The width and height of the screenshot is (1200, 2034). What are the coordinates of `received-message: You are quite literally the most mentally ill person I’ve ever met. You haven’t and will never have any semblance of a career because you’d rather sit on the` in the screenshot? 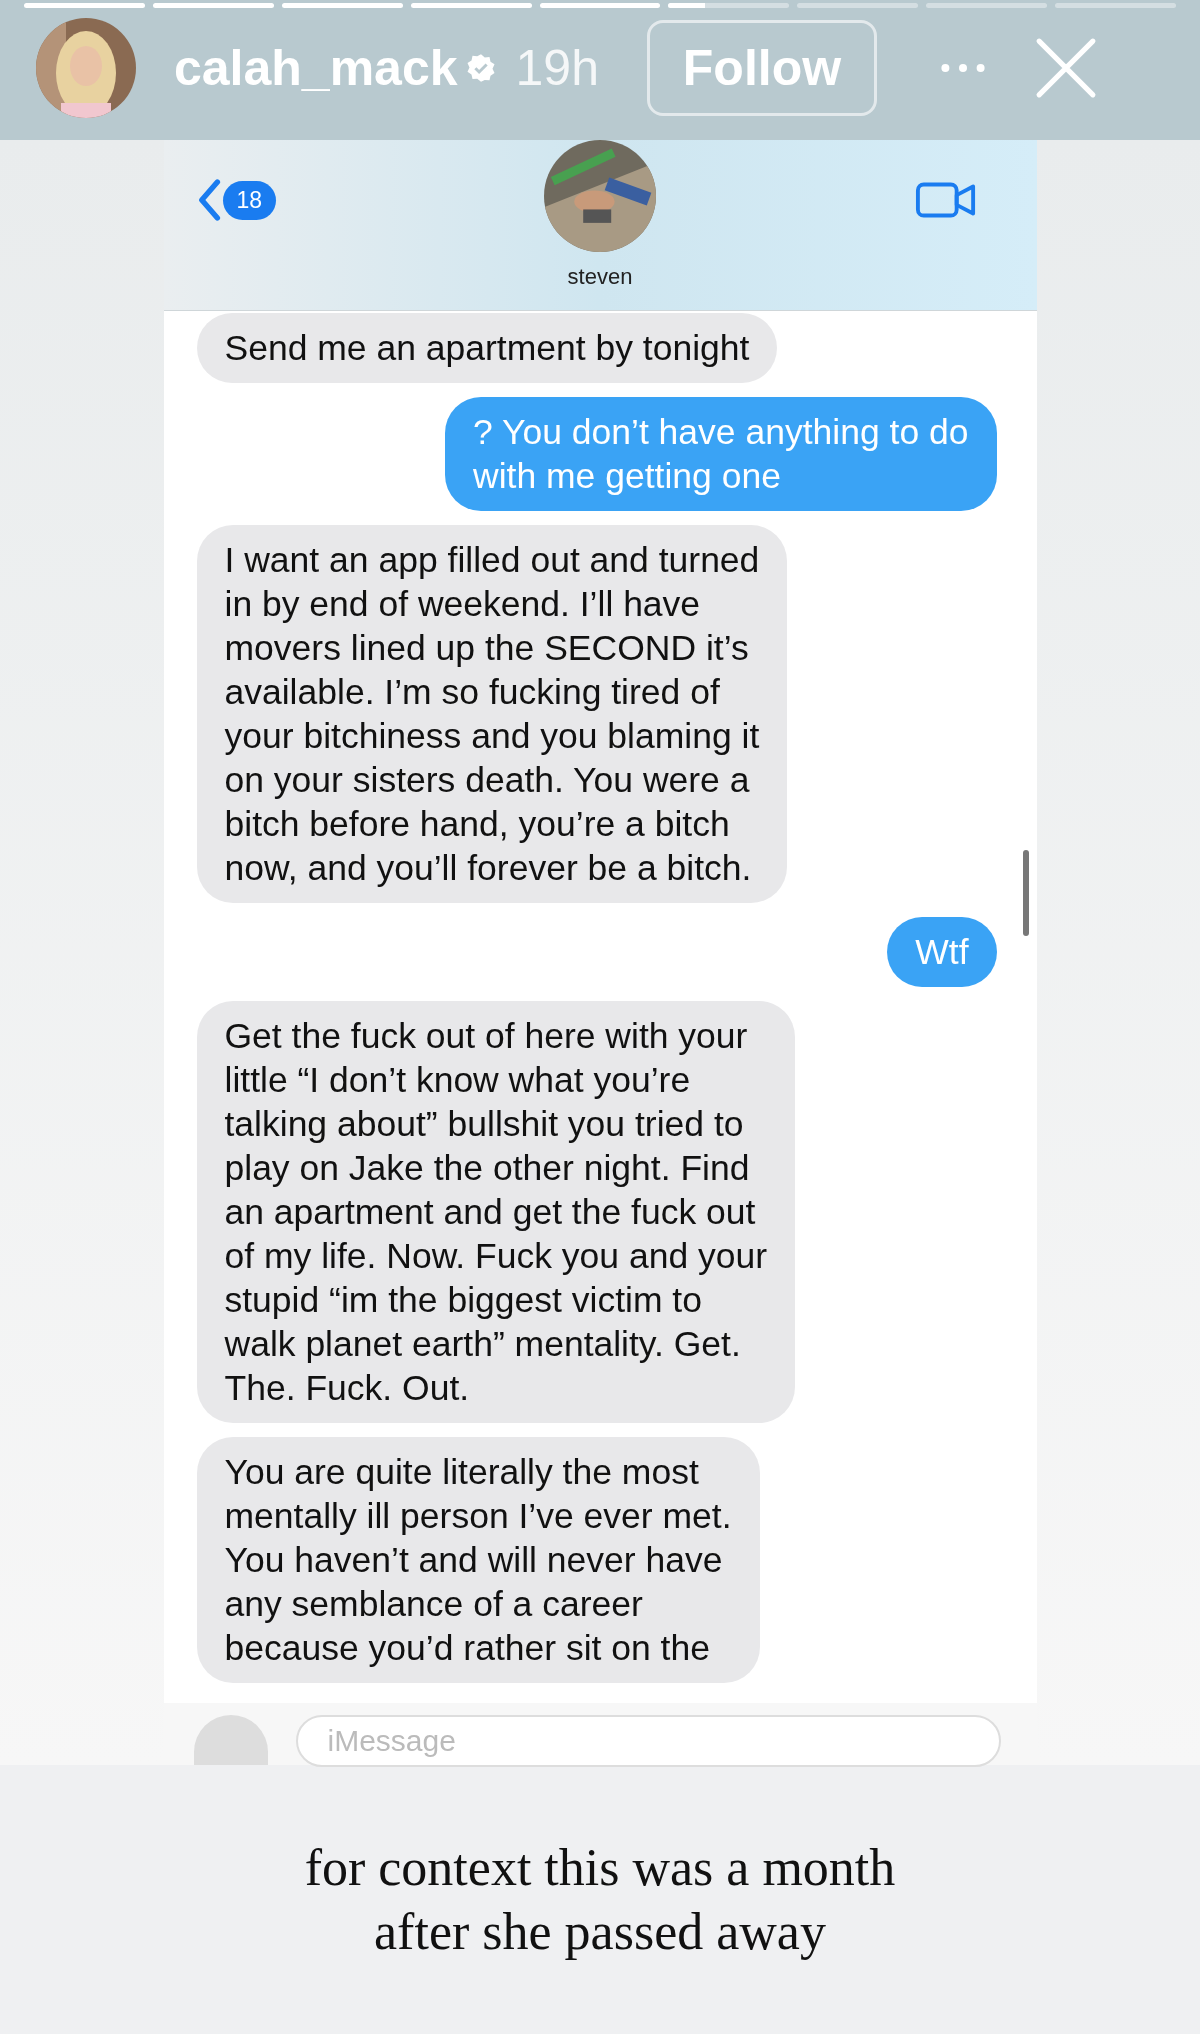 It's located at (478, 1560).